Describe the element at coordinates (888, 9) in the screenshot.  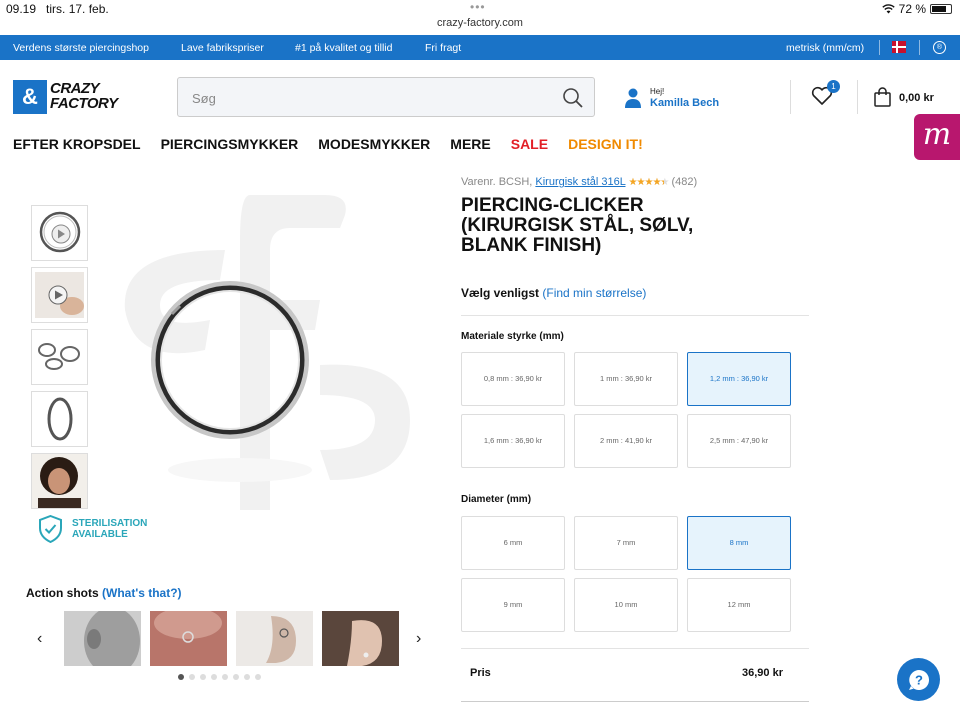
I see `wifi-icon` at that location.